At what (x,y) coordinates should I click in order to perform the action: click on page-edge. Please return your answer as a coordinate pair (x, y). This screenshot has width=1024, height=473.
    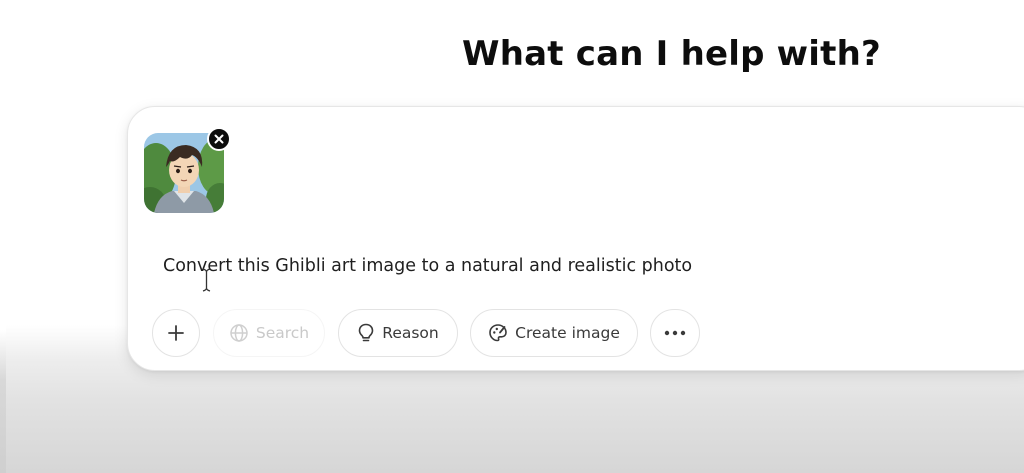
    Looking at the image, I should click on (3, 236).